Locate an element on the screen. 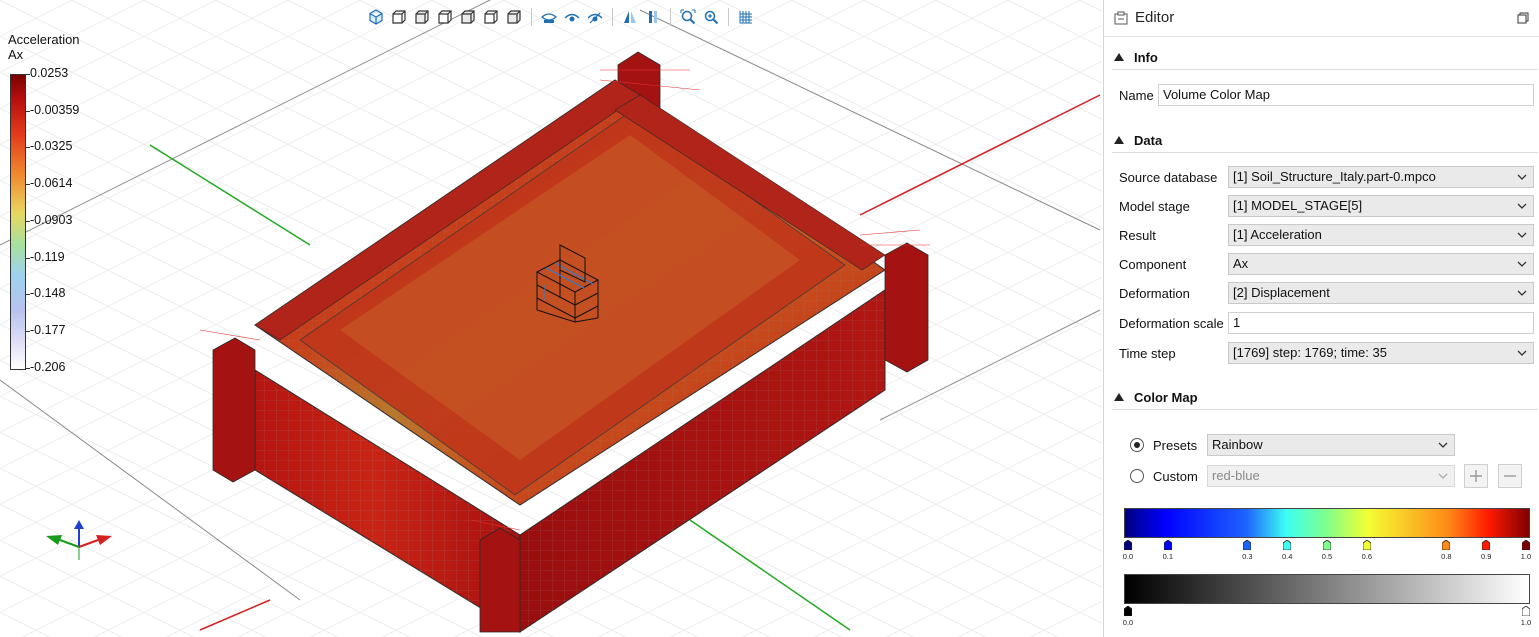  model-stage-value: [1] MODEL_STAGE[5] is located at coordinates (1298, 205).